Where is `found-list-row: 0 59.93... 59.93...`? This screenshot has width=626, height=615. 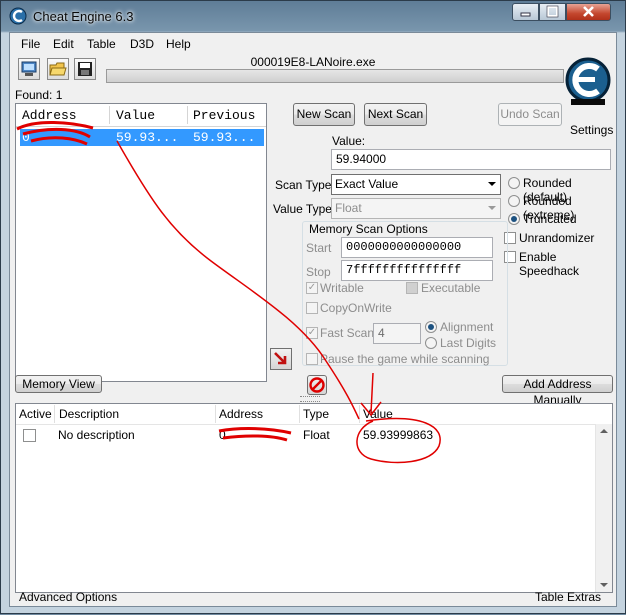
found-list-row: 0 59.93... 59.93... is located at coordinates (142, 137).